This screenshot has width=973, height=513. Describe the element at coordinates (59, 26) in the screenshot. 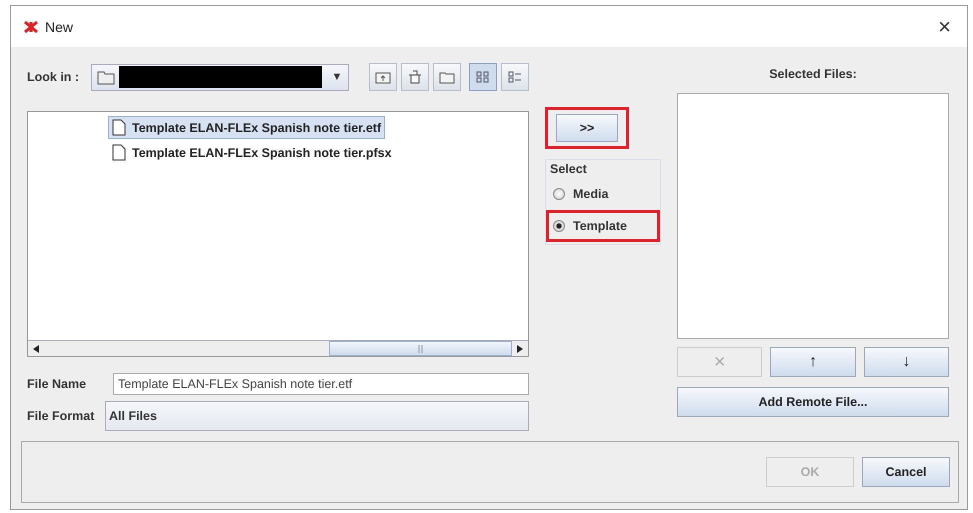

I see `window-title: New` at that location.